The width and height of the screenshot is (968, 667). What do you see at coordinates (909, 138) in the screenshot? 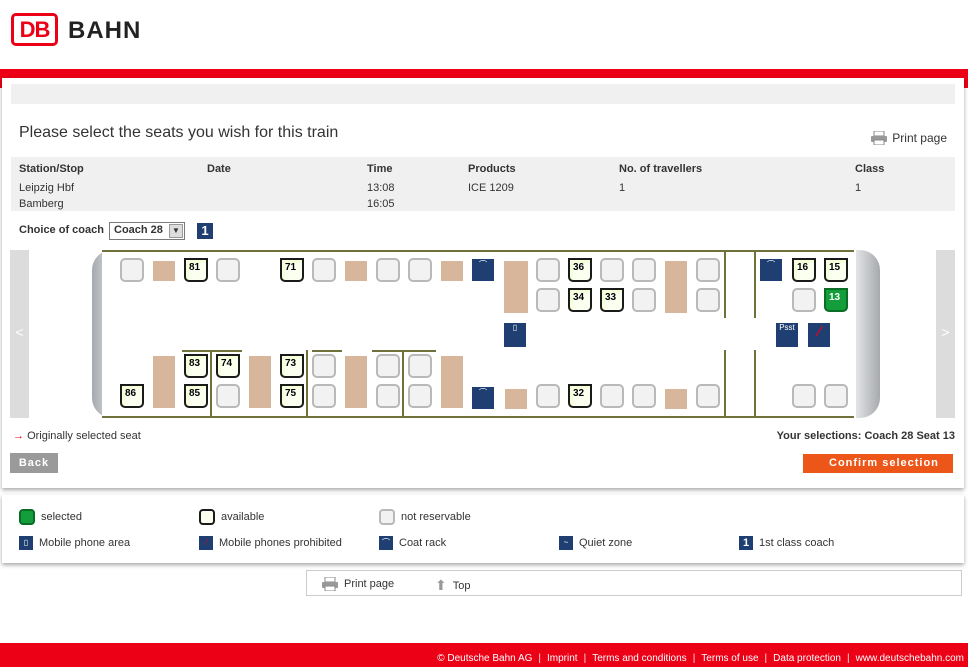
I see `print-page-link: Print page` at bounding box center [909, 138].